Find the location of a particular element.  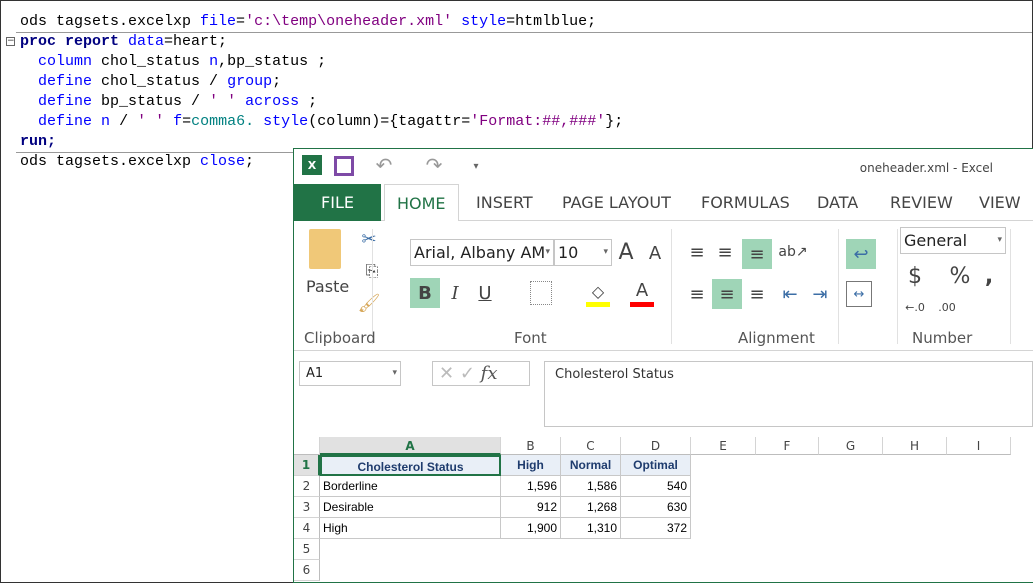

shrink-font-icon: A is located at coordinates (655, 253).